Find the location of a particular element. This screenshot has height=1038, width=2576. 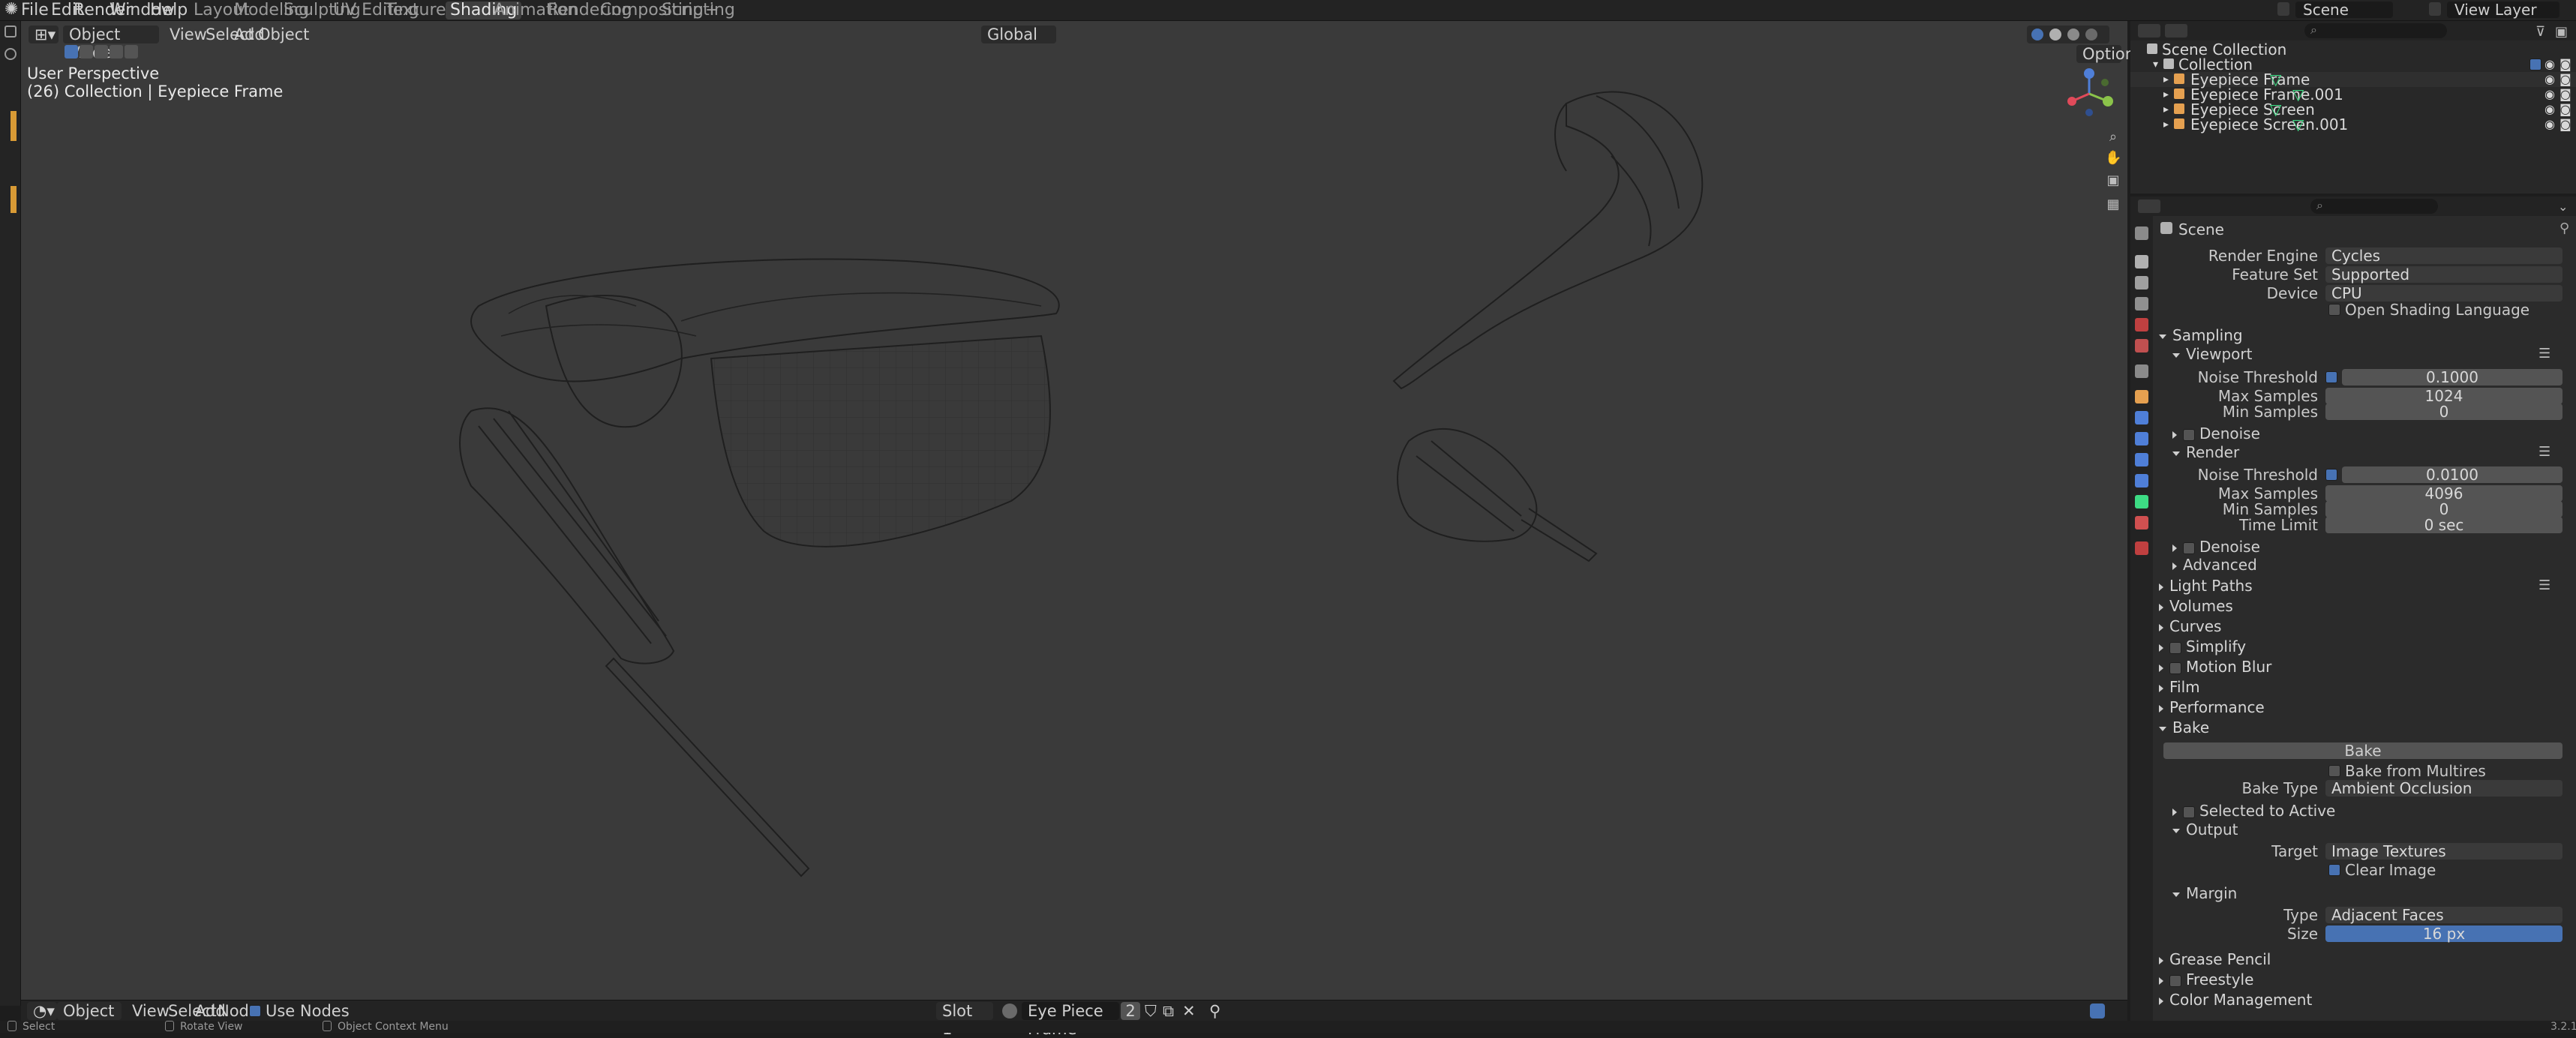

outliner-search-input is located at coordinates (2375, 30).